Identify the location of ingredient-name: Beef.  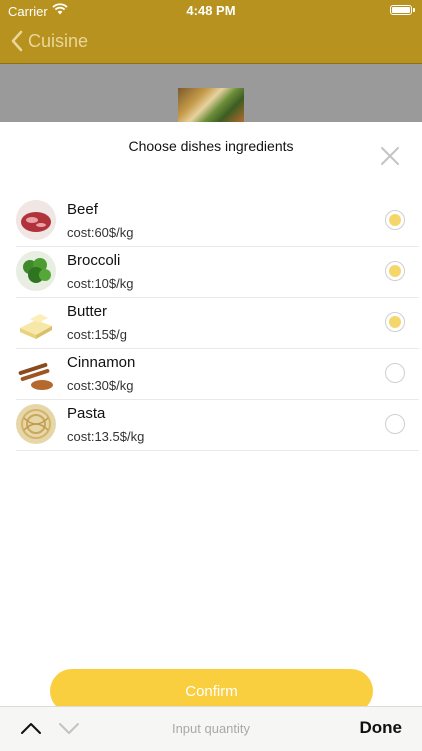
(82, 209).